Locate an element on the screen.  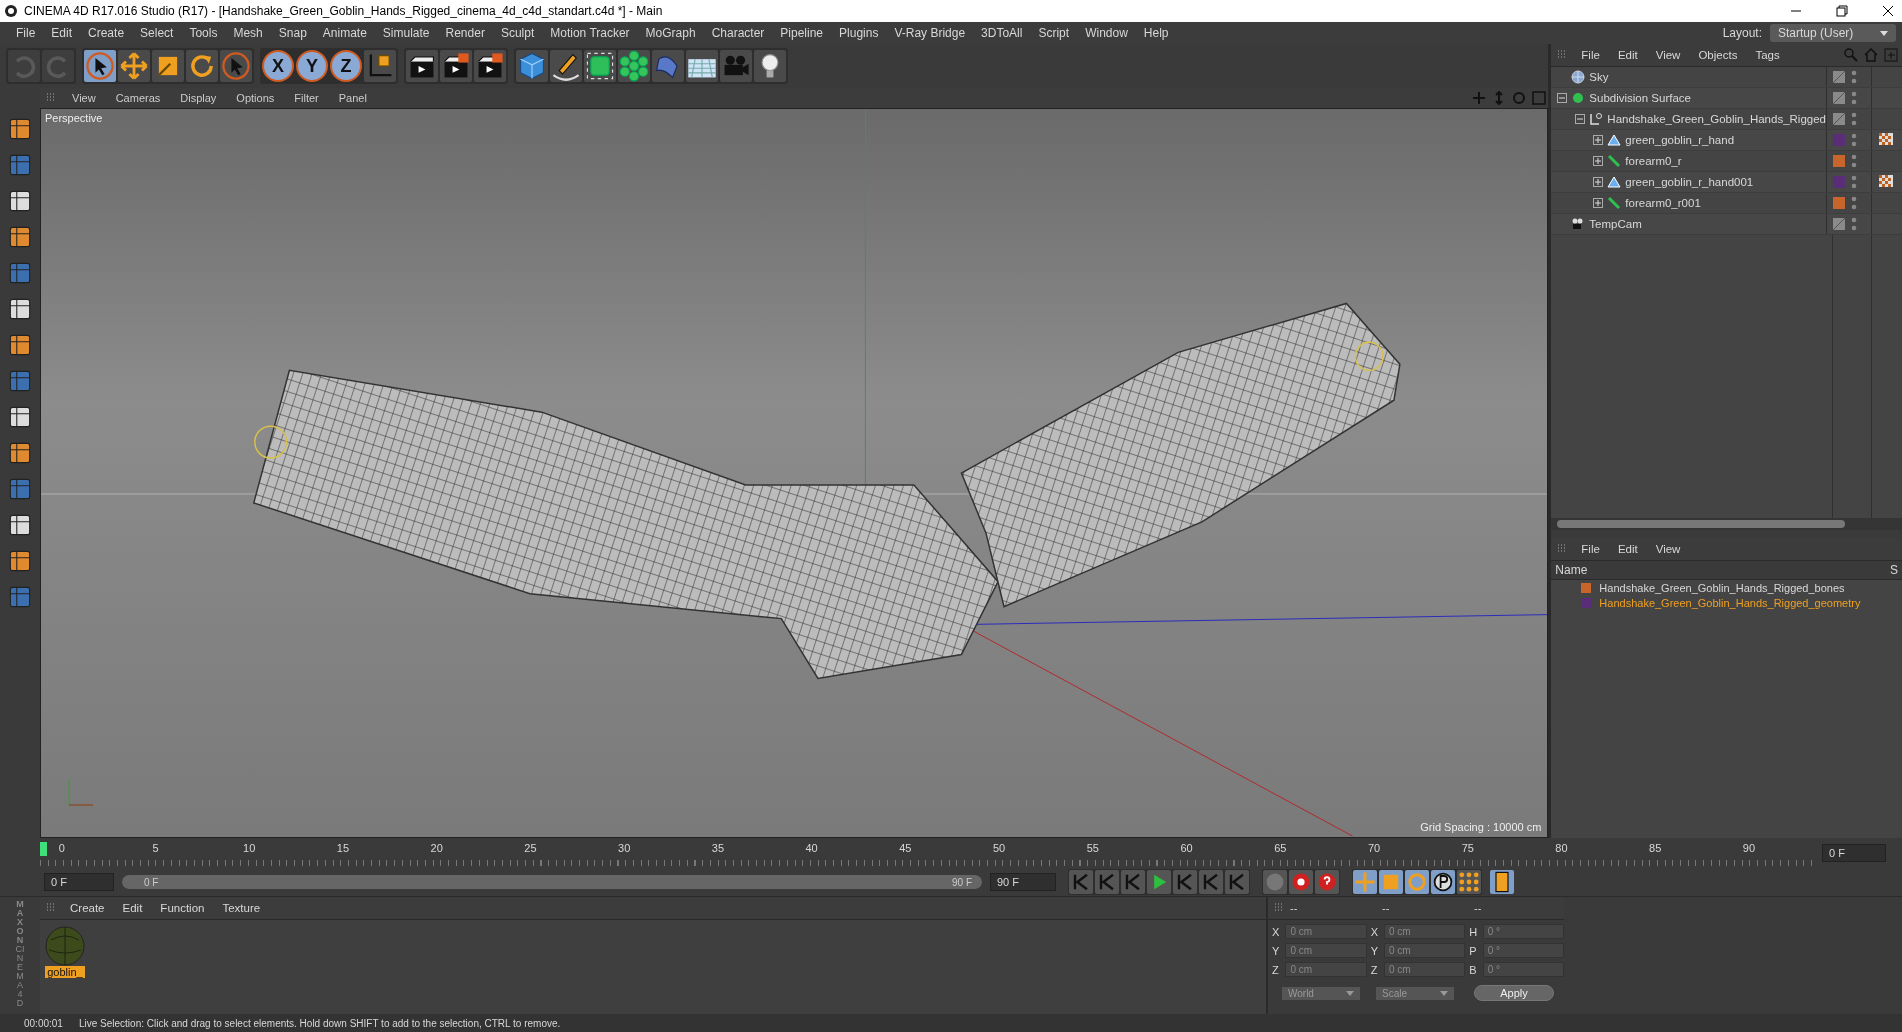
menu-item: Tools is located at coordinates (203, 33).